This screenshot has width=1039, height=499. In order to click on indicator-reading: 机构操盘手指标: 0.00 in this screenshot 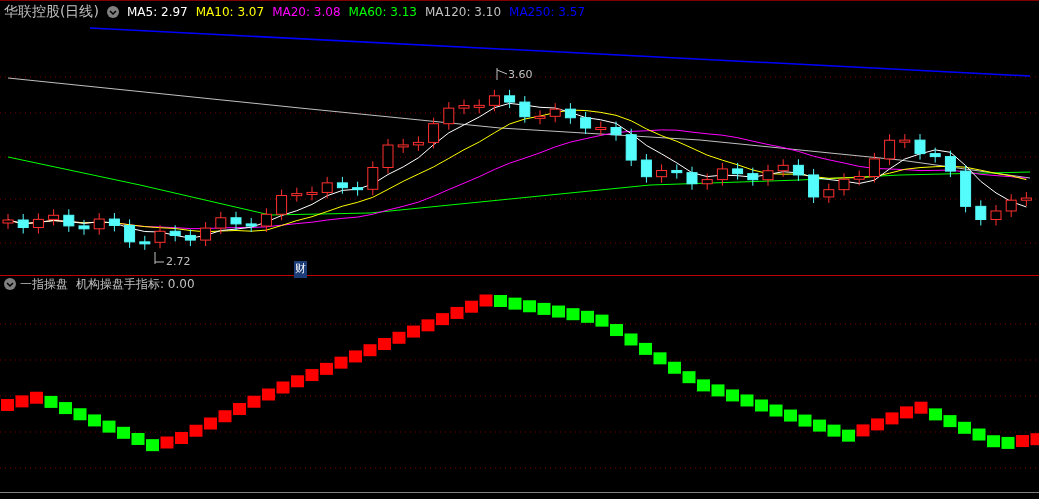, I will do `click(135, 284)`.